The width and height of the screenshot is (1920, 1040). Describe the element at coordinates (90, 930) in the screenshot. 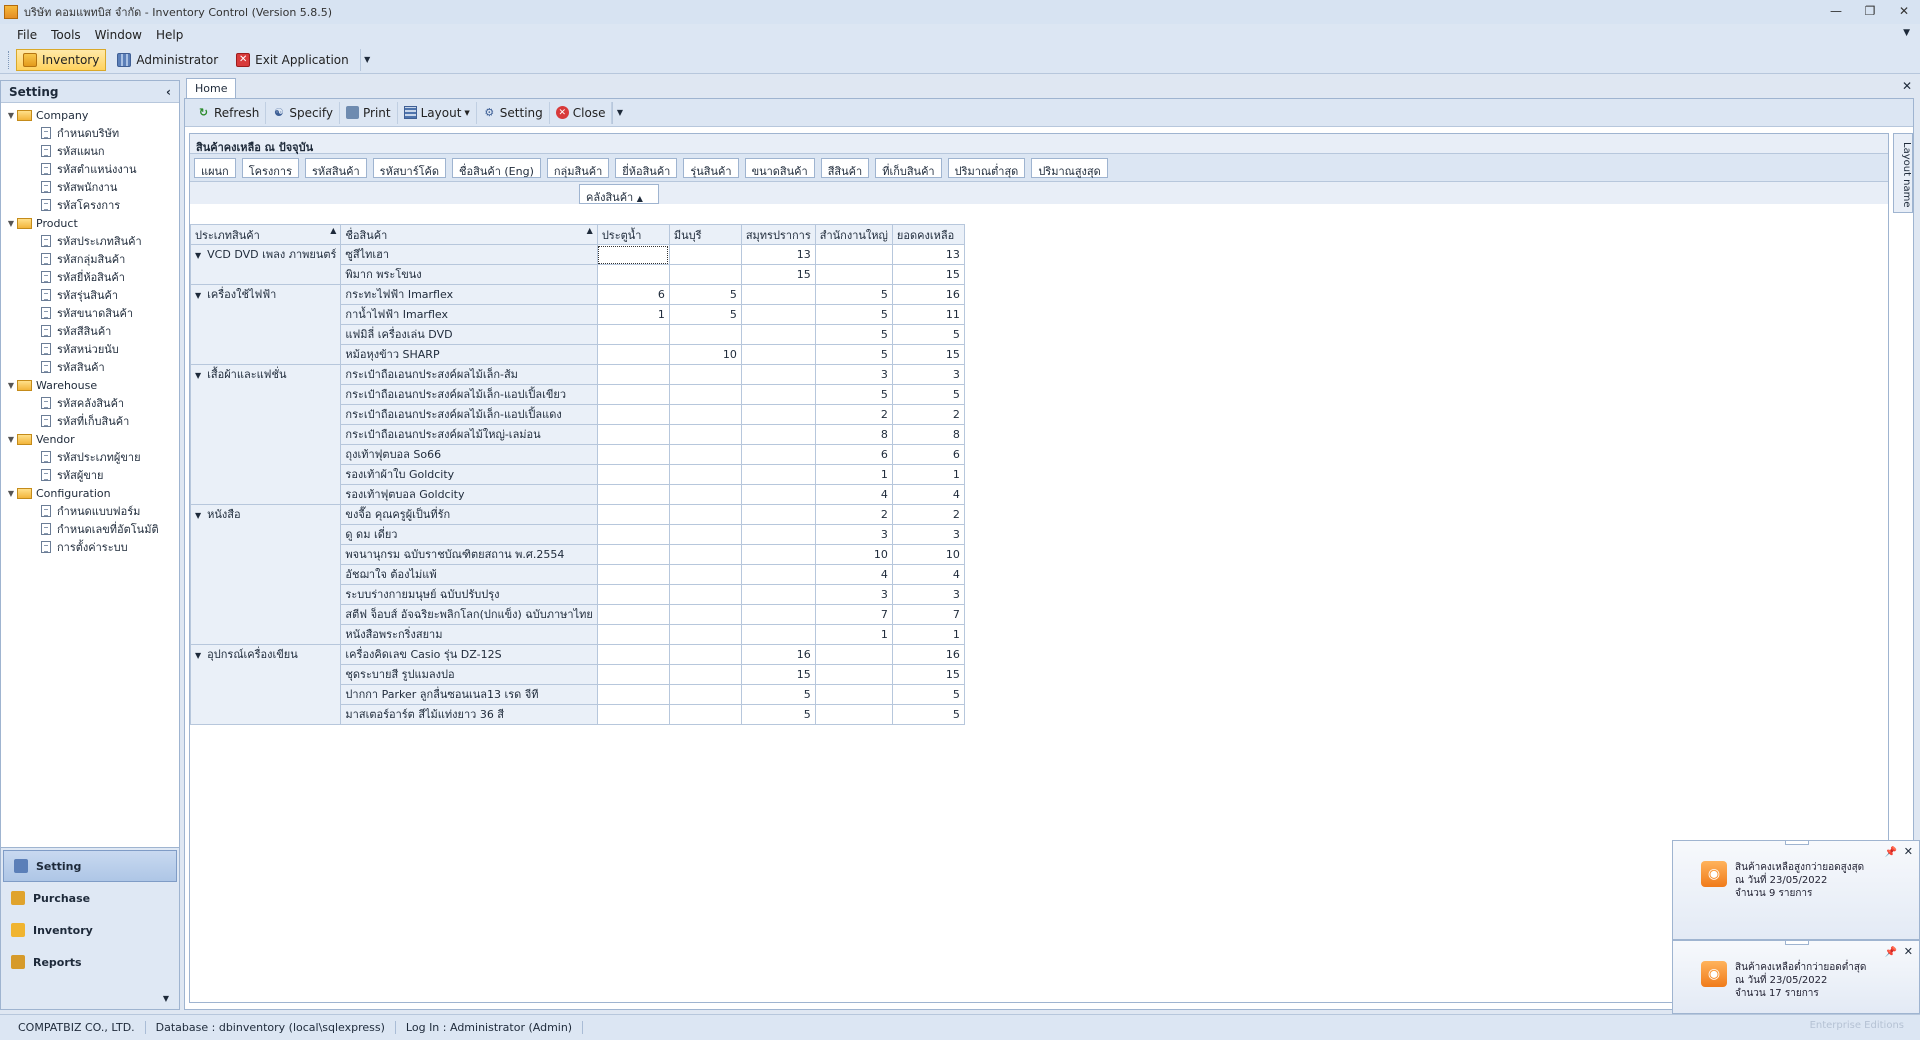

I see `nav-inventory: Inventory` at that location.